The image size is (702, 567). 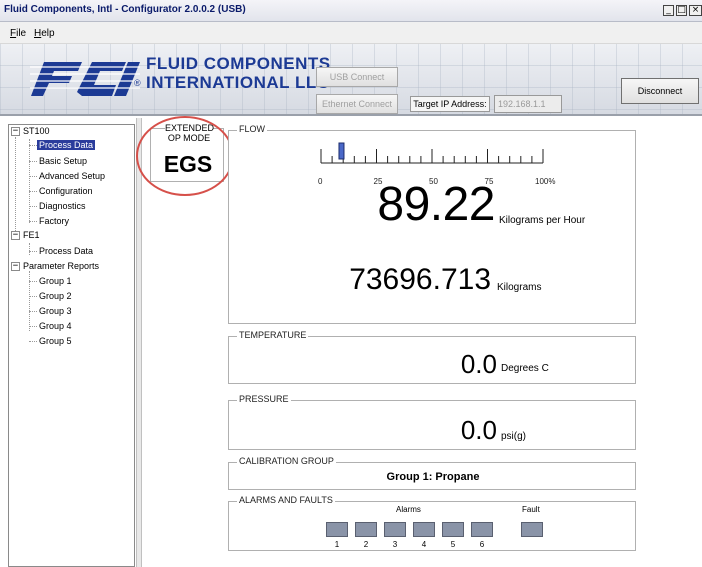 I want to click on calibration-group: CALIBRATION GROUP Group 1: Propane, so click(x=432, y=473).